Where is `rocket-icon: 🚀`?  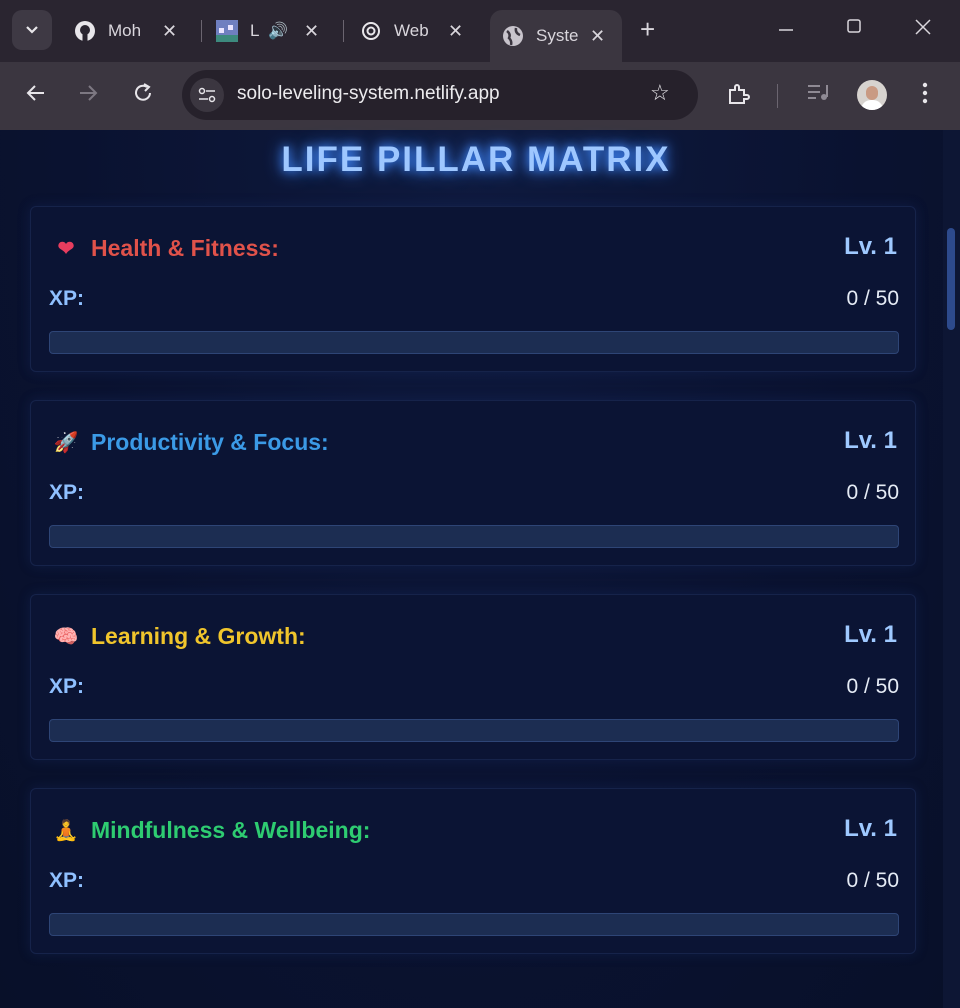 rocket-icon: 🚀 is located at coordinates (66, 443).